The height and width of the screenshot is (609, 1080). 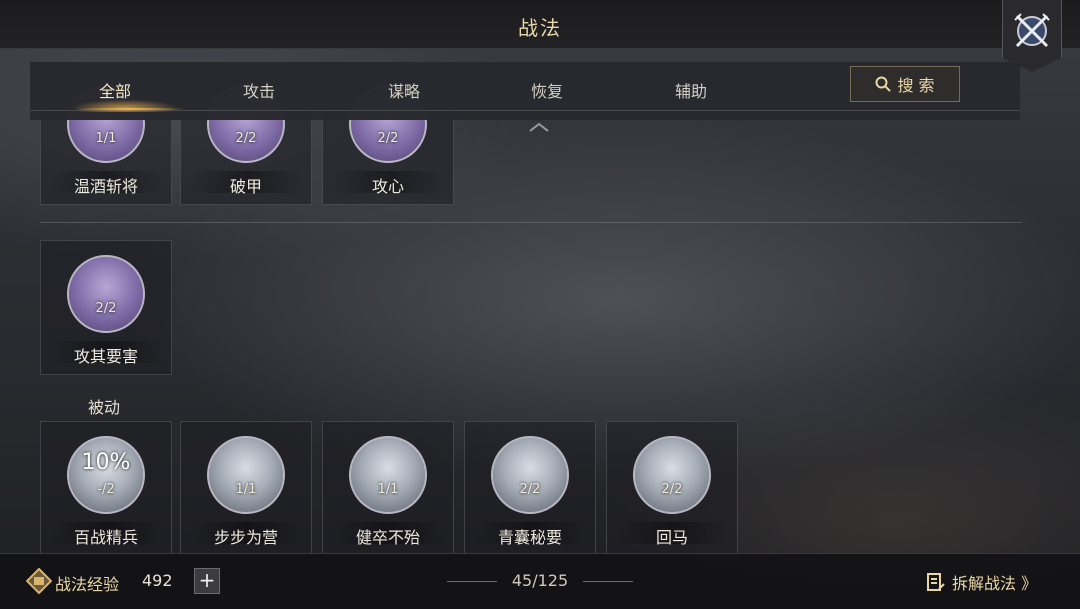 What do you see at coordinates (245, 537) in the screenshot?
I see `skill-name: 步步为营` at bounding box center [245, 537].